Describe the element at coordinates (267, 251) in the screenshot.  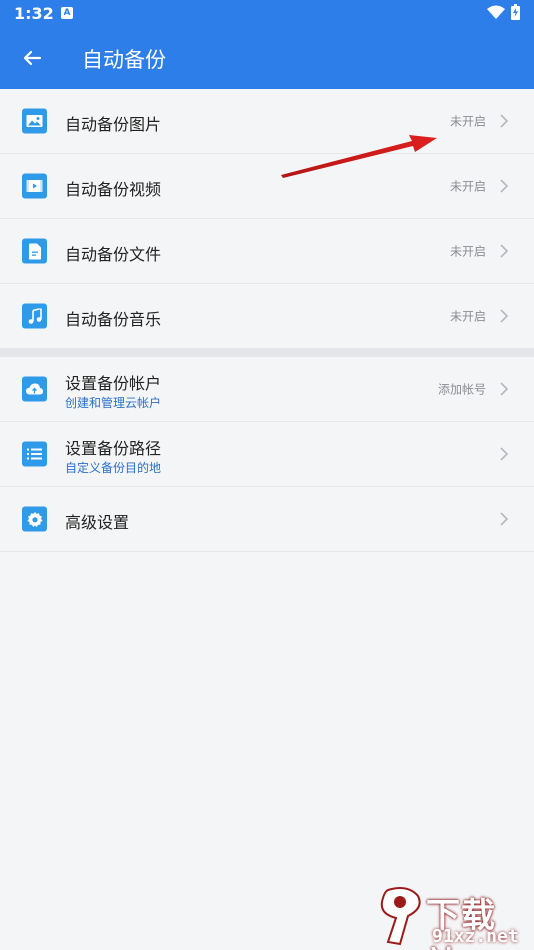
I see `row-backup-files: 自动备份文件 未开启` at that location.